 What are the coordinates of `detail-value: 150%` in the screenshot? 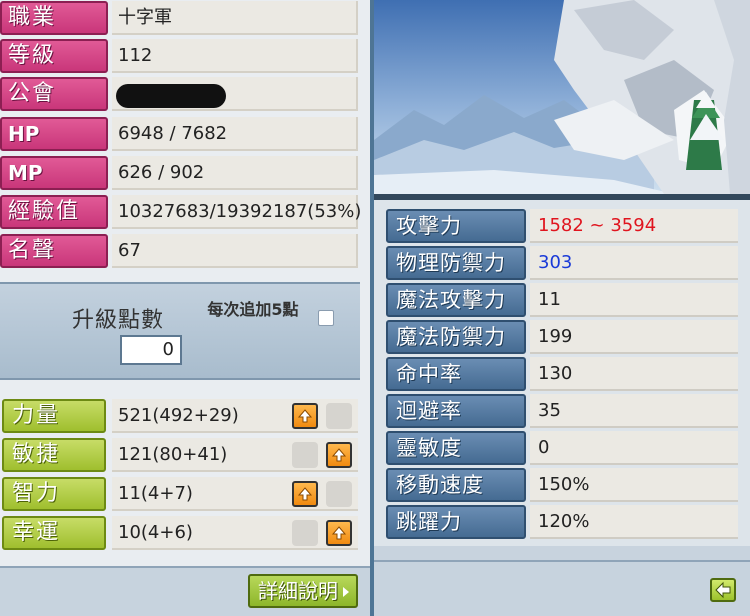 It's located at (634, 485).